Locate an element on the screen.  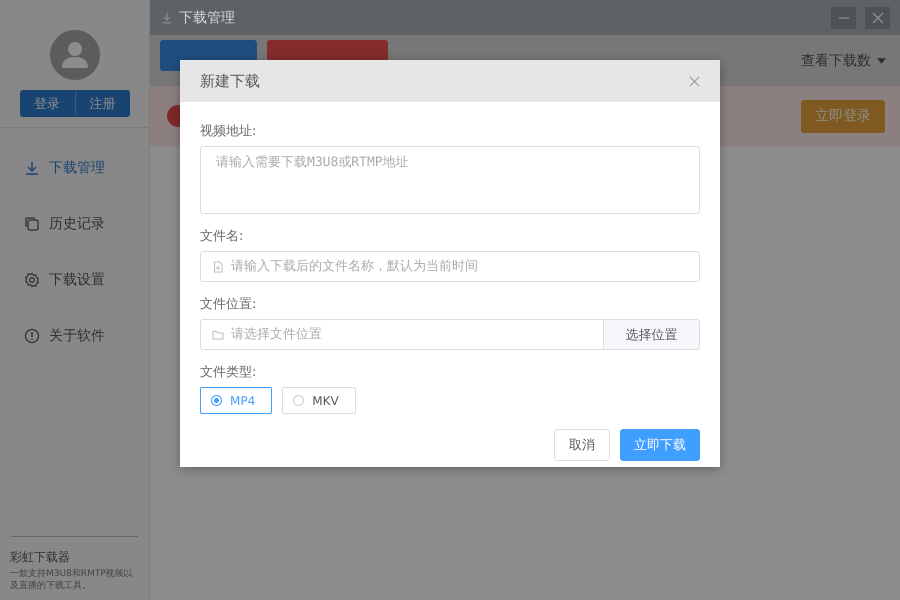
file-name-field: 请输入下载后的文件名称，默认为当前时间 is located at coordinates (450, 266).